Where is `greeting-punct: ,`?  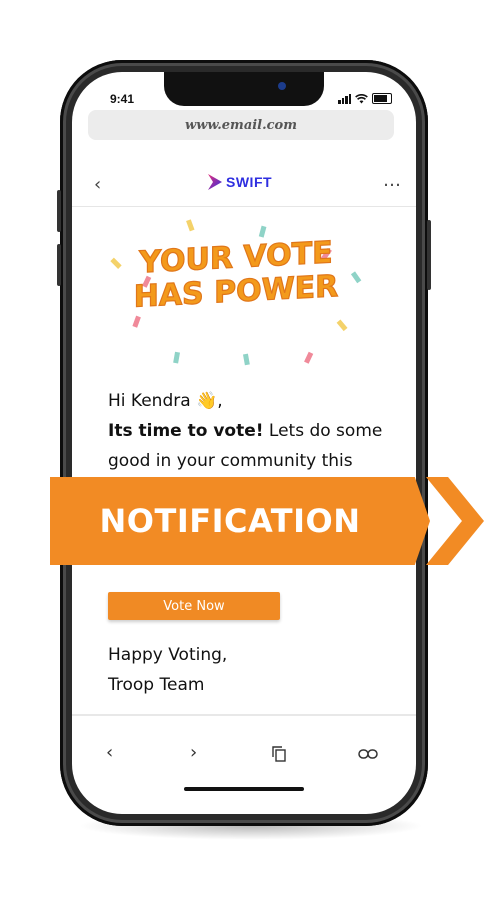 greeting-punct: , is located at coordinates (220, 401).